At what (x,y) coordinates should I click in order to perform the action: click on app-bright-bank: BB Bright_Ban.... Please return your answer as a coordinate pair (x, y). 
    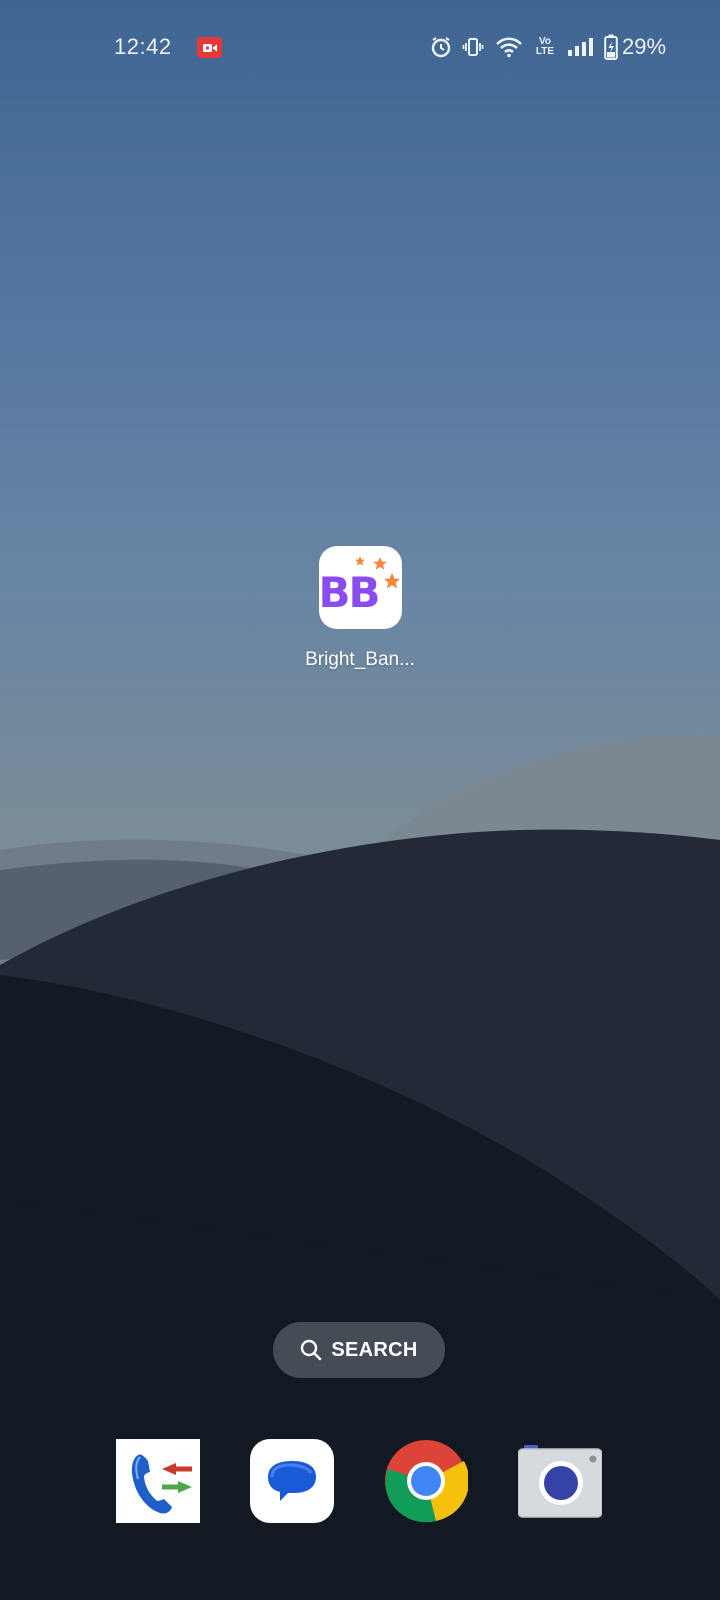
    Looking at the image, I should click on (360, 608).